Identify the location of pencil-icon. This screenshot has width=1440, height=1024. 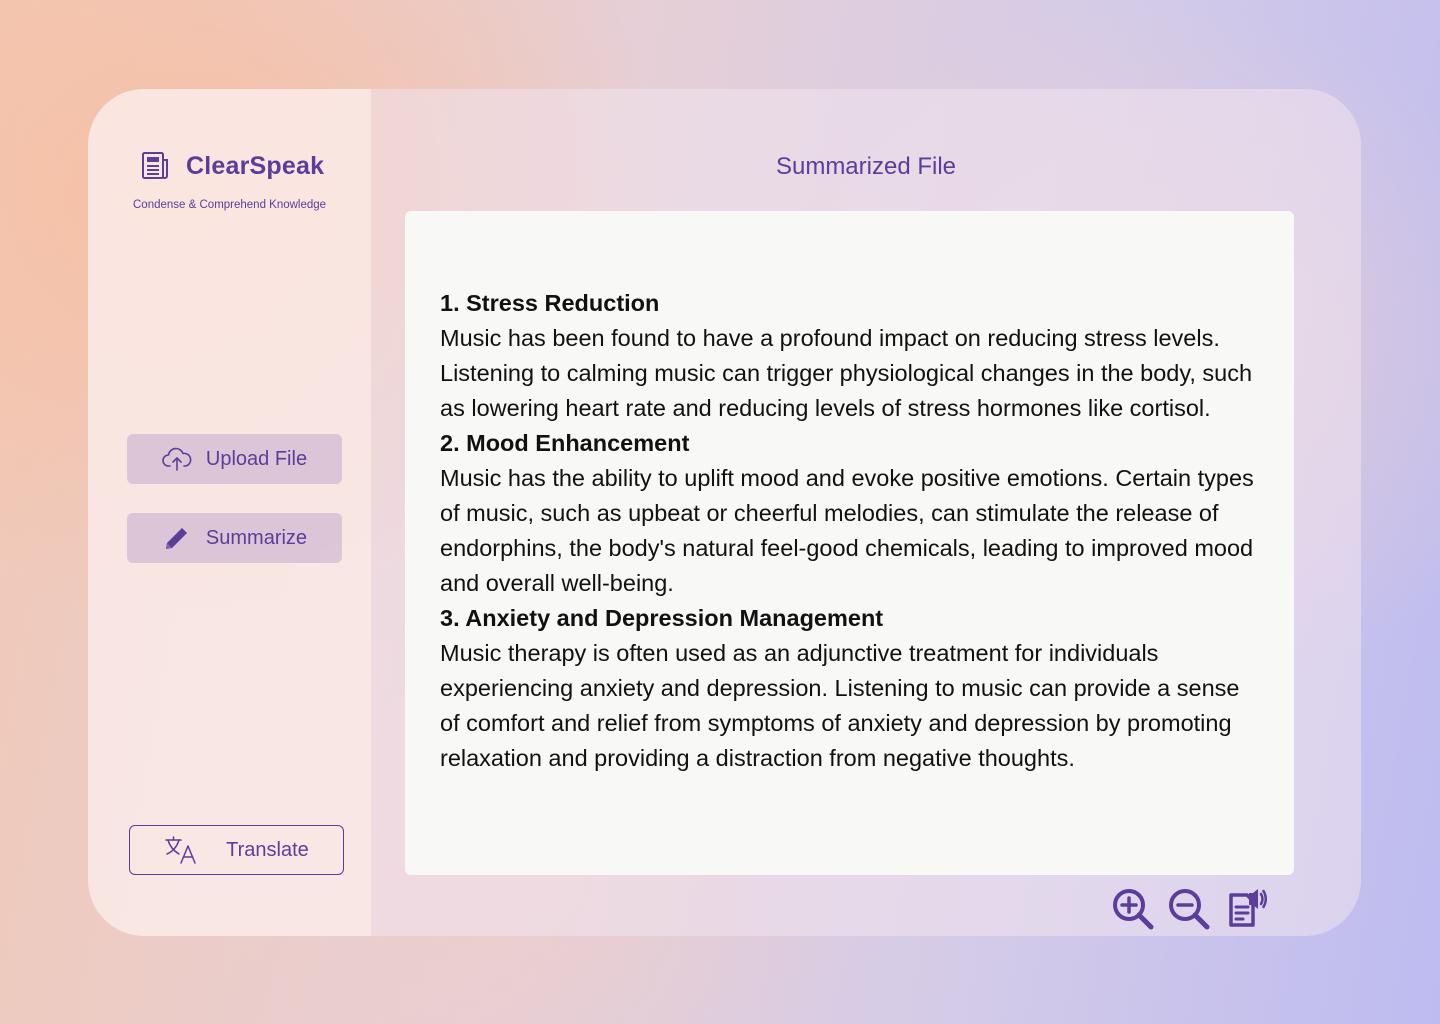
(177, 538).